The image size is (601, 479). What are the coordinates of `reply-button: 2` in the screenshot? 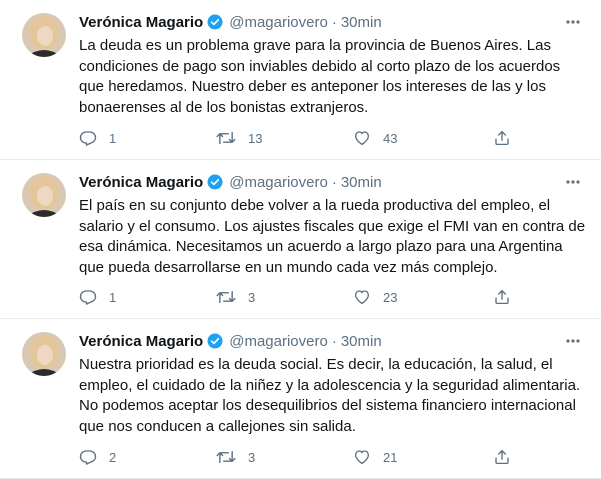 It's located at (97, 457).